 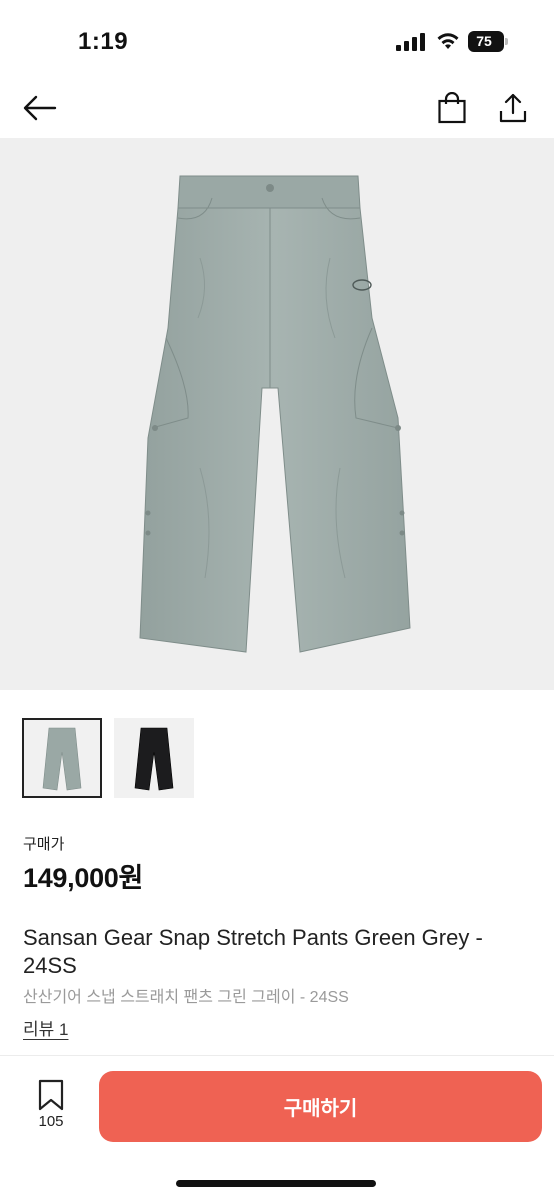 I want to click on shopping-bag-icon, so click(x=452, y=108).